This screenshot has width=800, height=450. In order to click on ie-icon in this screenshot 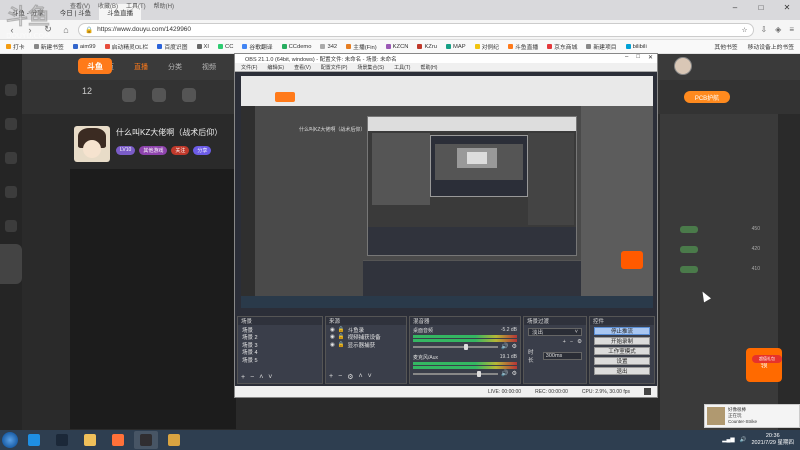, I will do `click(34, 440)`.